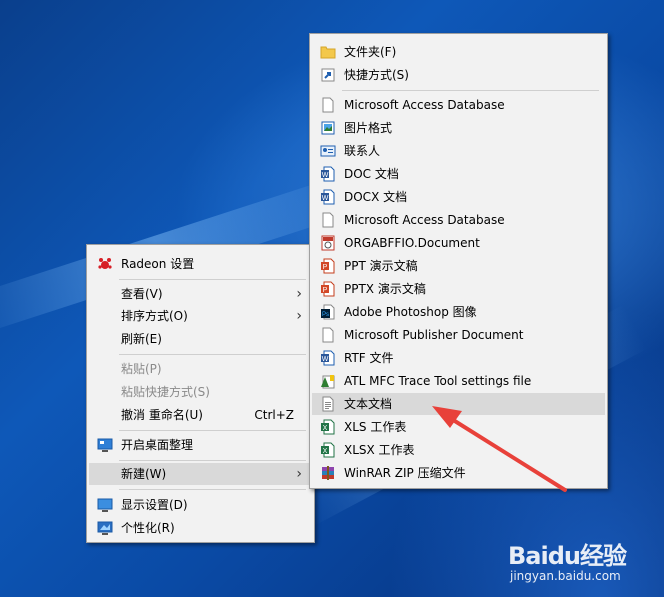  Describe the element at coordinates (567, 556) in the screenshot. I see `watermark-brand: Baidu经验` at that location.